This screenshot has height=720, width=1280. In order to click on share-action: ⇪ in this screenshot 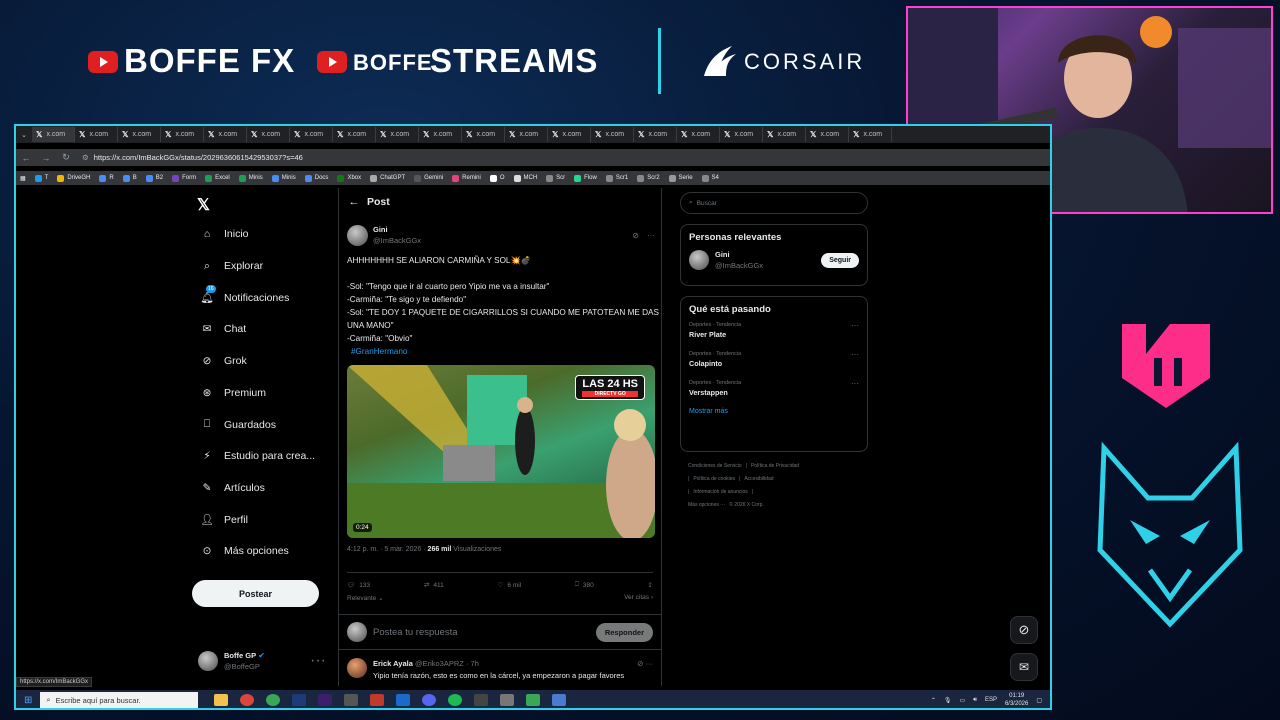, I will do `click(650, 585)`.